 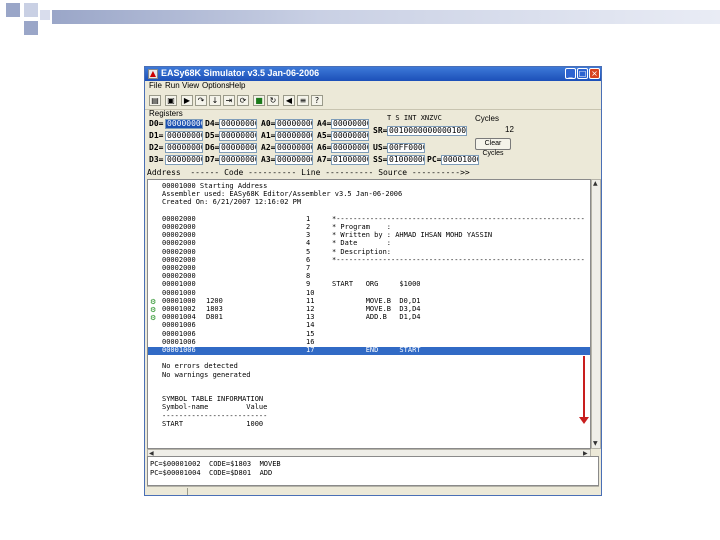 What do you see at coordinates (294, 124) in the screenshot?
I see `reg-a0-field: 00000000` at bounding box center [294, 124].